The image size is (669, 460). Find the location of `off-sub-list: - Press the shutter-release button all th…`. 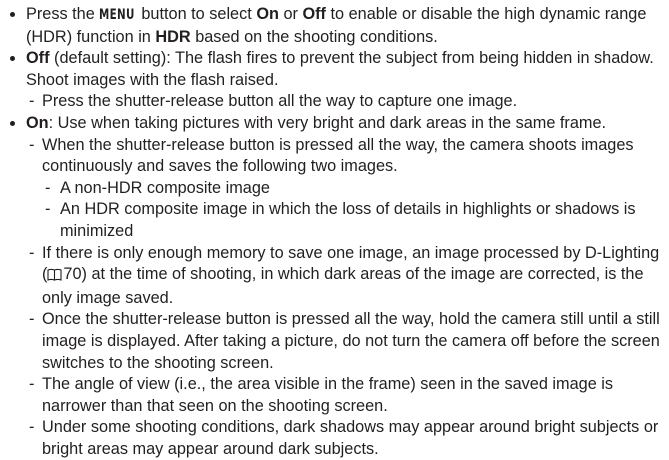

off-sub-list: - Press the shutter-release button all th… is located at coordinates (344, 102).